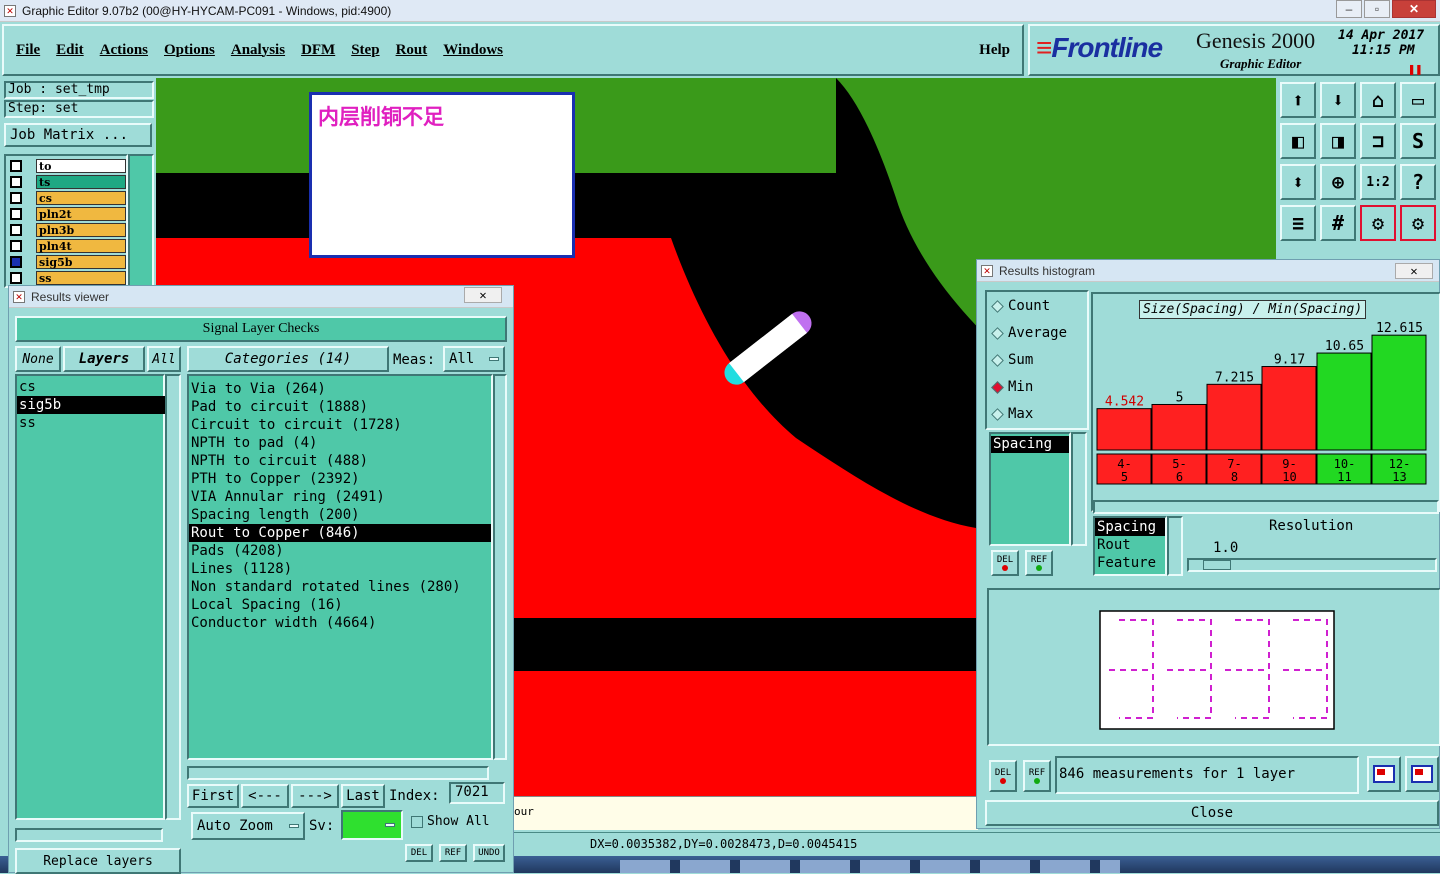 This screenshot has height=874, width=1440. What do you see at coordinates (340, 587) in the screenshot?
I see `category-item: Non standard rotated lines (280)` at bounding box center [340, 587].